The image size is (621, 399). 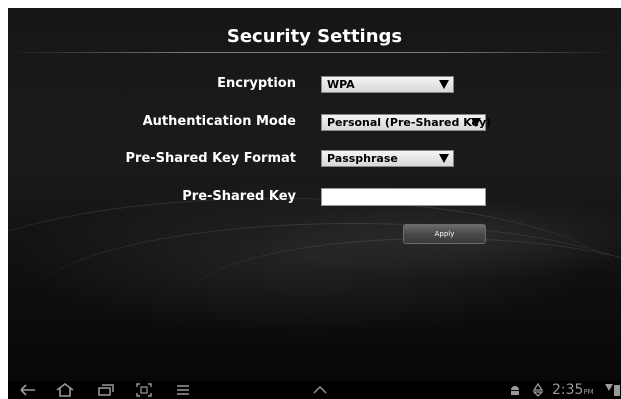 I want to click on page-title: Security Settings, so click(x=314, y=36).